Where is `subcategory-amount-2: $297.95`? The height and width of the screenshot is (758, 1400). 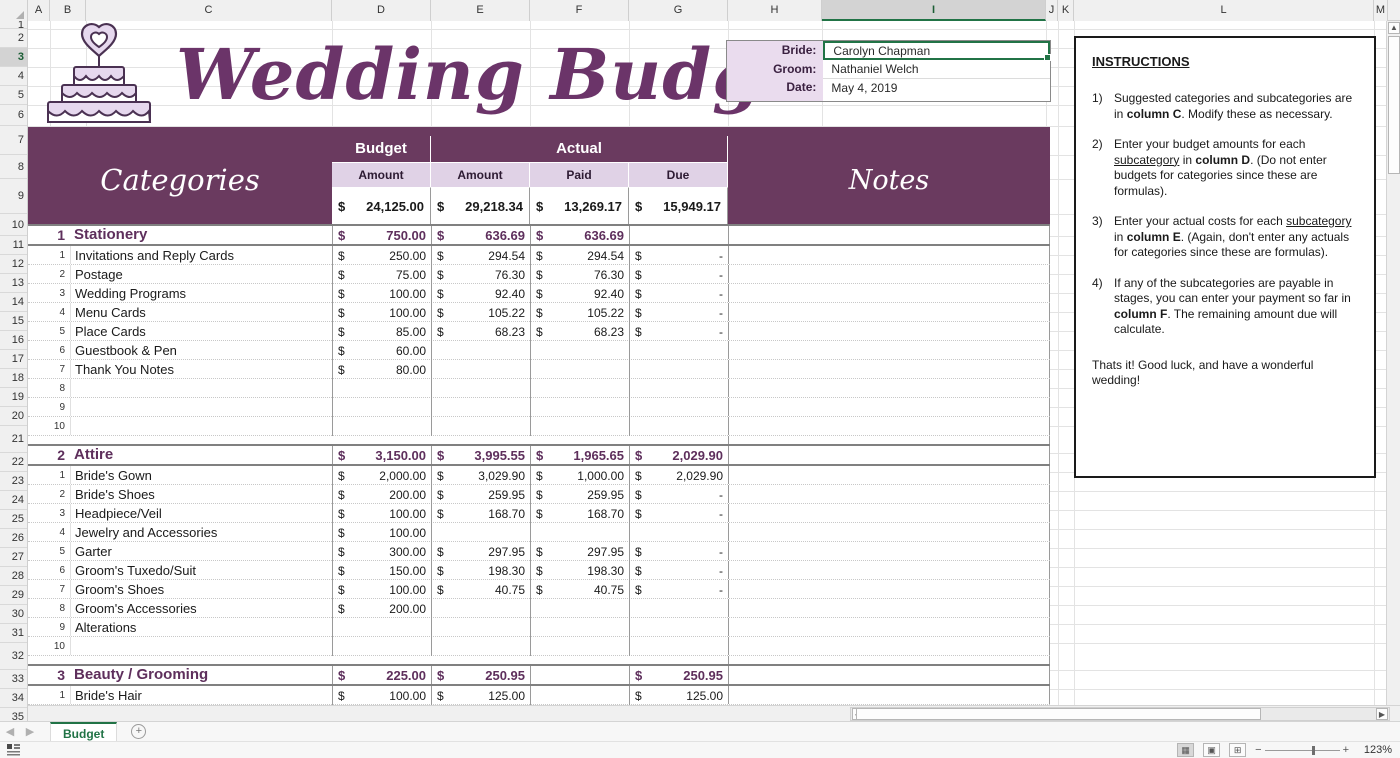 subcategory-amount-2: $297.95 is located at coordinates (579, 551).